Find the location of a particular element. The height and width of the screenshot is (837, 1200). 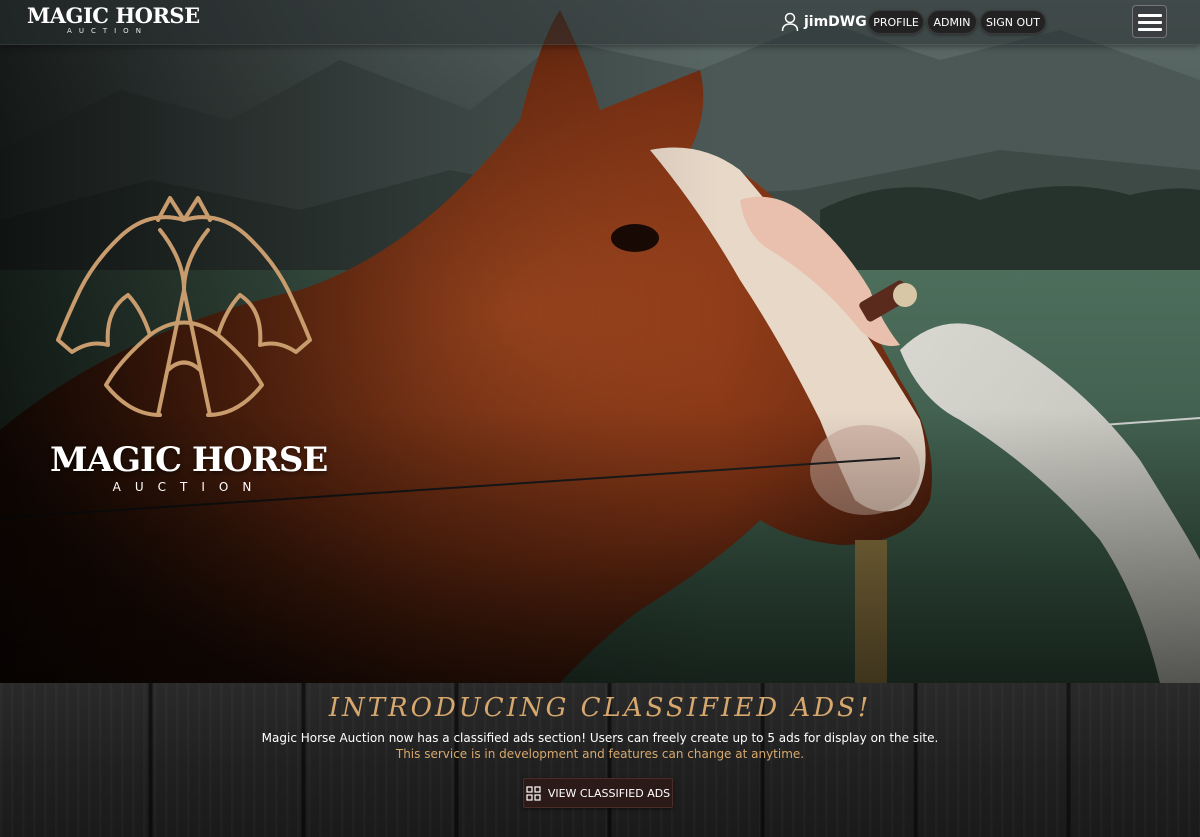

hamburger-menu-button is located at coordinates (1149, 21).